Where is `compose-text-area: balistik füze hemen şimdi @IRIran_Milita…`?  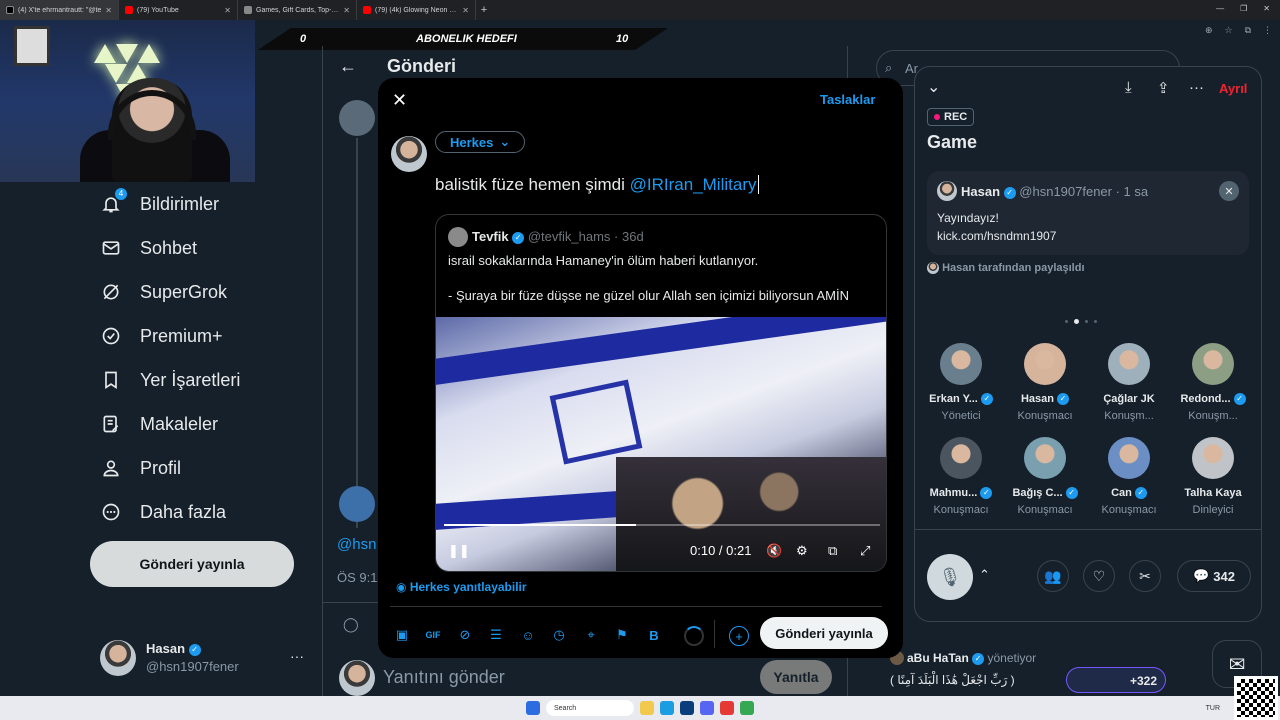
compose-text-area: balistik füze hemen şimdi @IRIran_Milita… is located at coordinates (597, 185).